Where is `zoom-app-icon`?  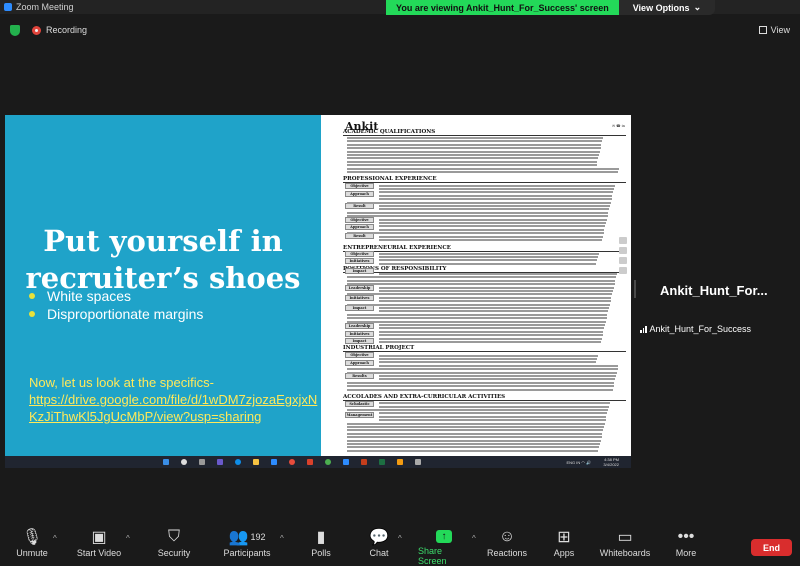 zoom-app-icon is located at coordinates (8, 7).